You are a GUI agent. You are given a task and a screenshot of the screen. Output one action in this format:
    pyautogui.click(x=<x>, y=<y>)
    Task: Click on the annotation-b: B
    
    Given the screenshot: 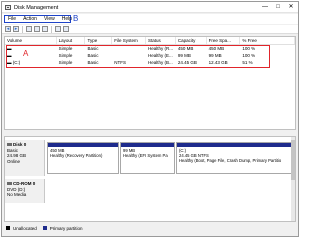 What is the action you would take?
    pyautogui.click(x=76, y=18)
    